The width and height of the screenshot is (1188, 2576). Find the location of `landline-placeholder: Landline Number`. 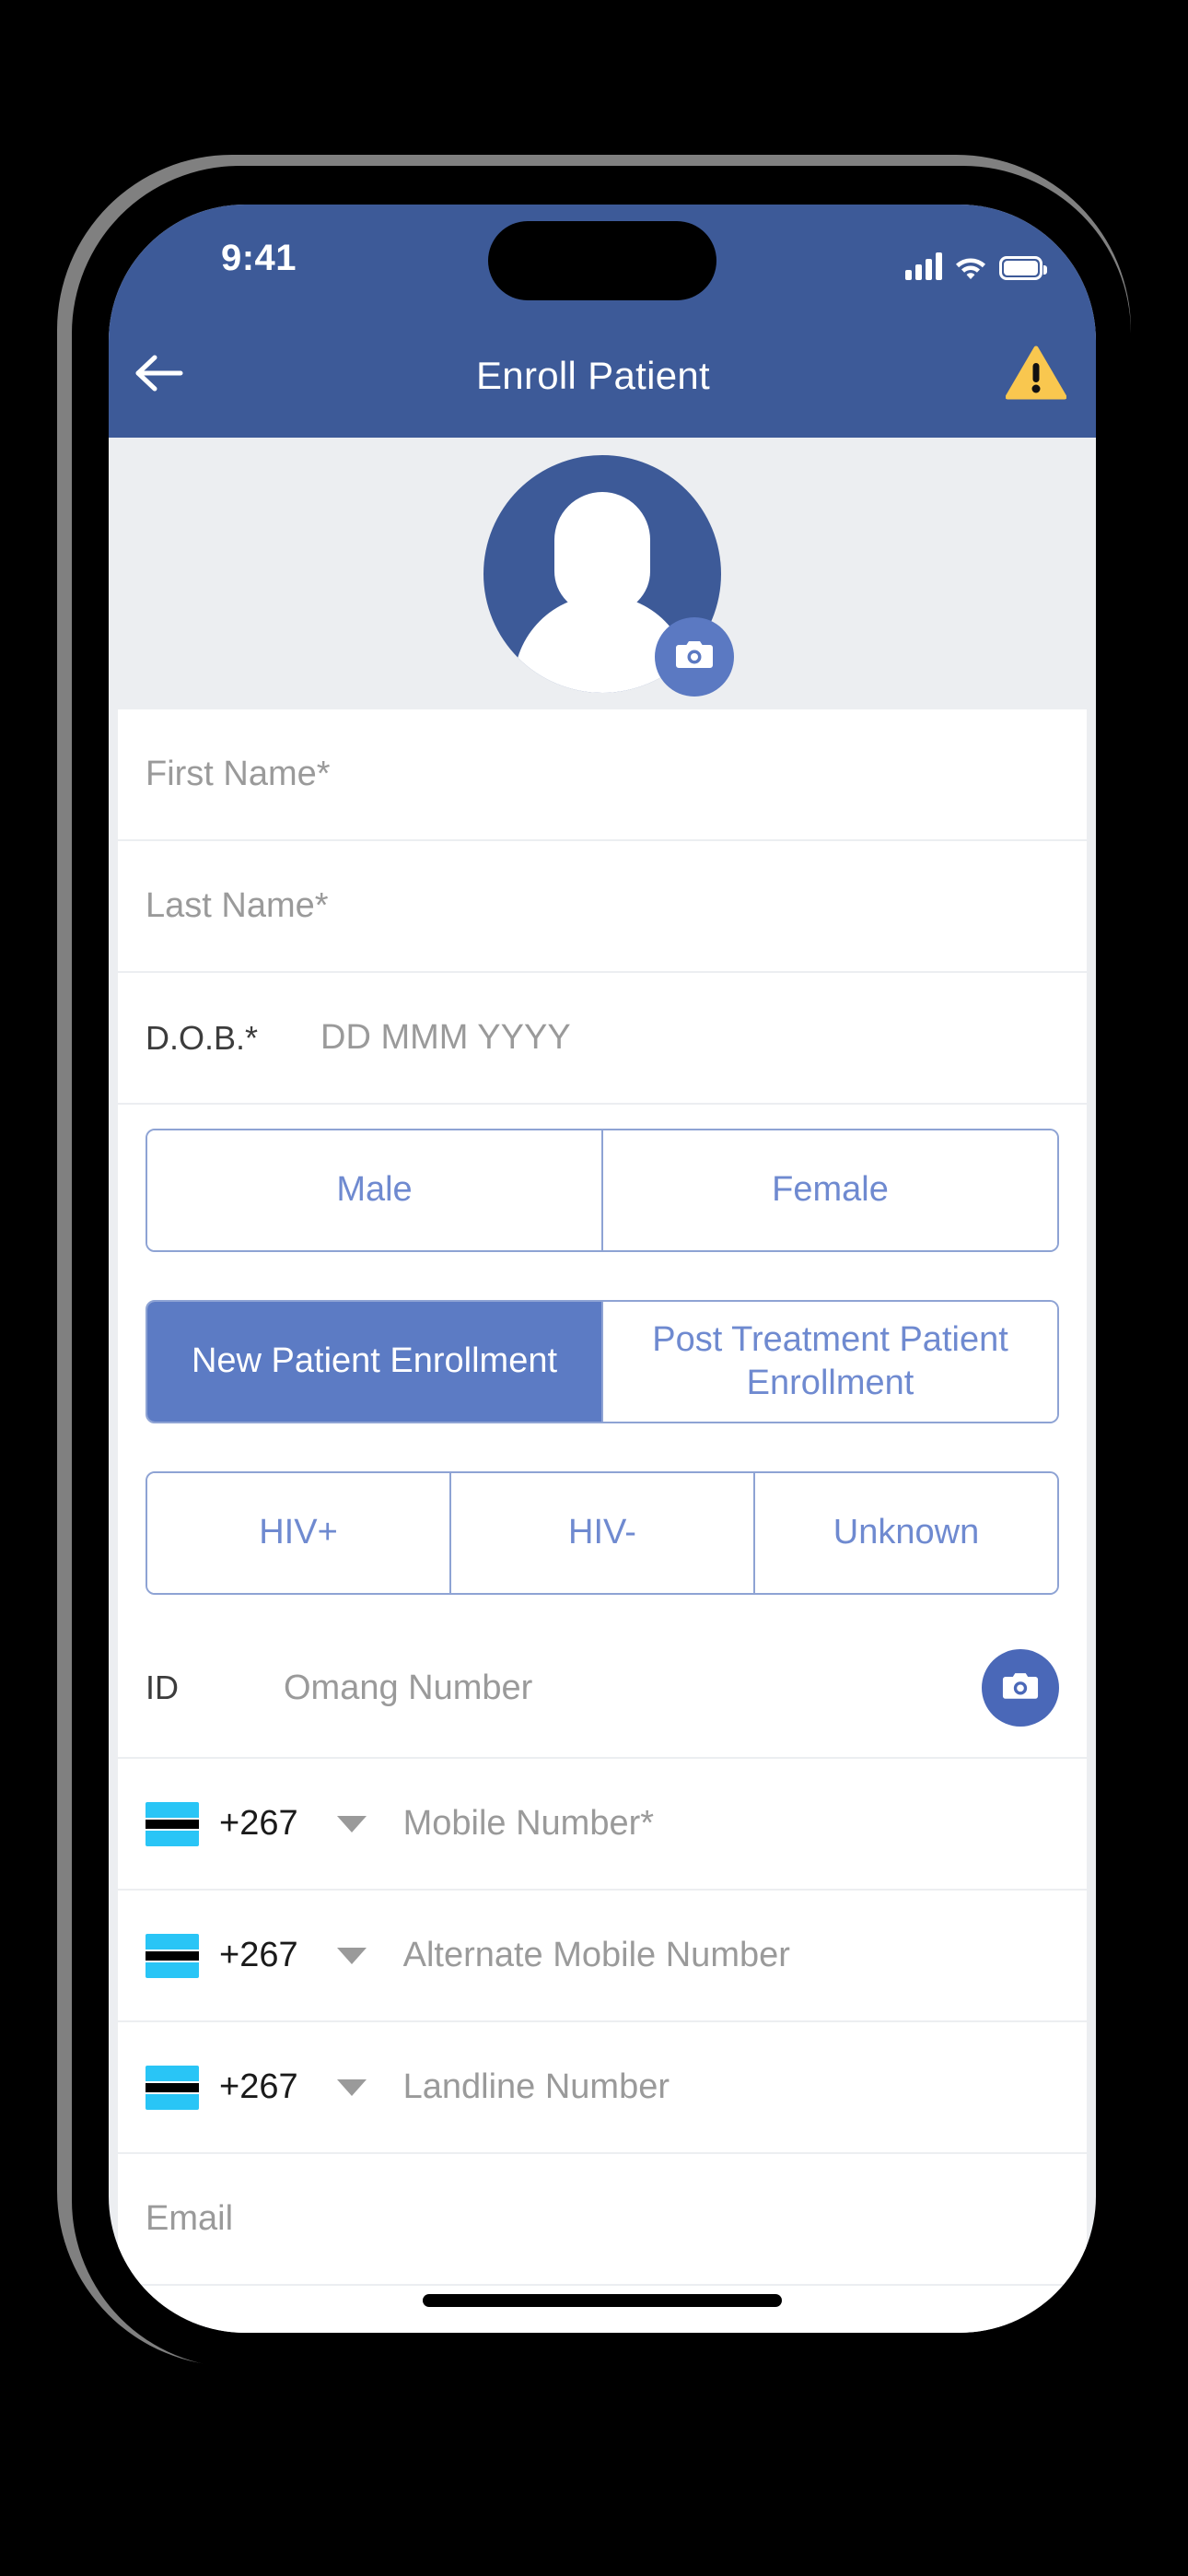

landline-placeholder: Landline Number is located at coordinates (536, 2086).